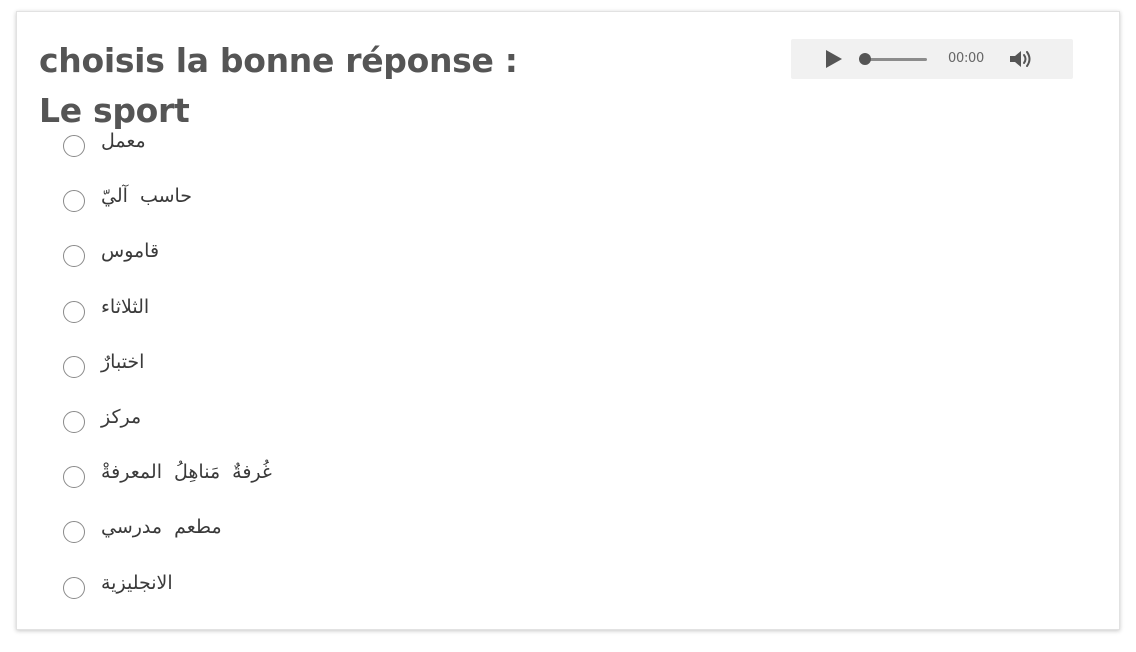 This screenshot has height=652, width=1136. I want to click on audio-player: 00:00, so click(932, 59).